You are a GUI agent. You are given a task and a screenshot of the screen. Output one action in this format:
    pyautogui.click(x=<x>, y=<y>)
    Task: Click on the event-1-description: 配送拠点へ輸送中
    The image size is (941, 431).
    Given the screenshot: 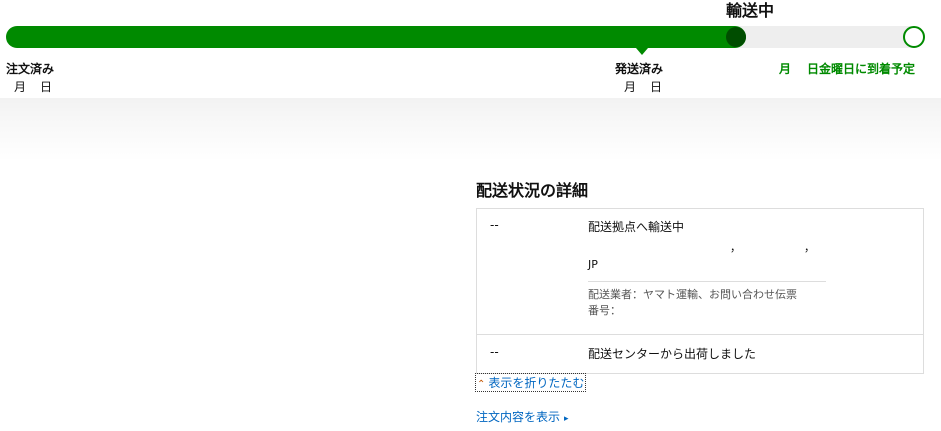 What is the action you would take?
    pyautogui.click(x=636, y=227)
    